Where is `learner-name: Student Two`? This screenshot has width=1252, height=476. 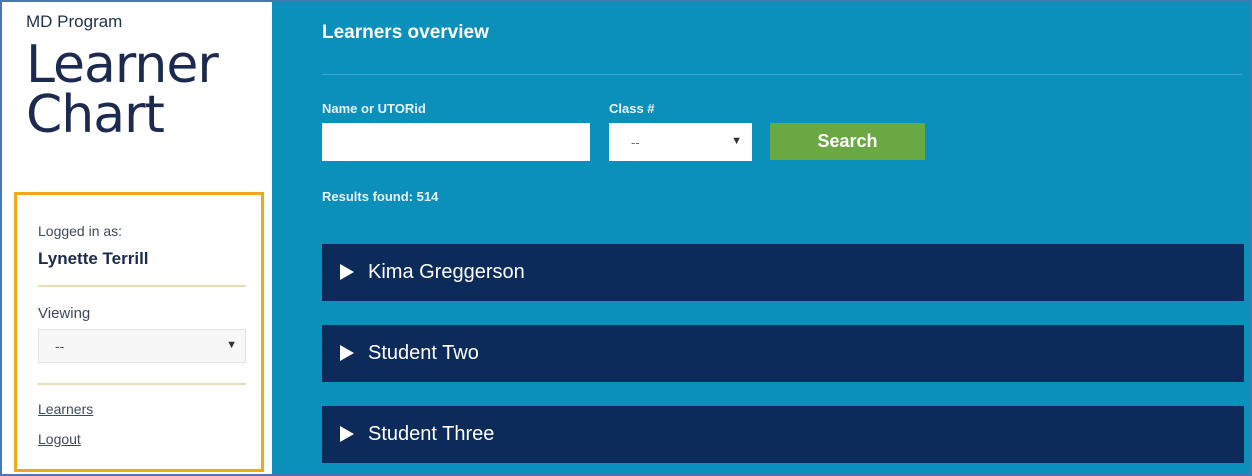
learner-name: Student Two is located at coordinates (423, 353).